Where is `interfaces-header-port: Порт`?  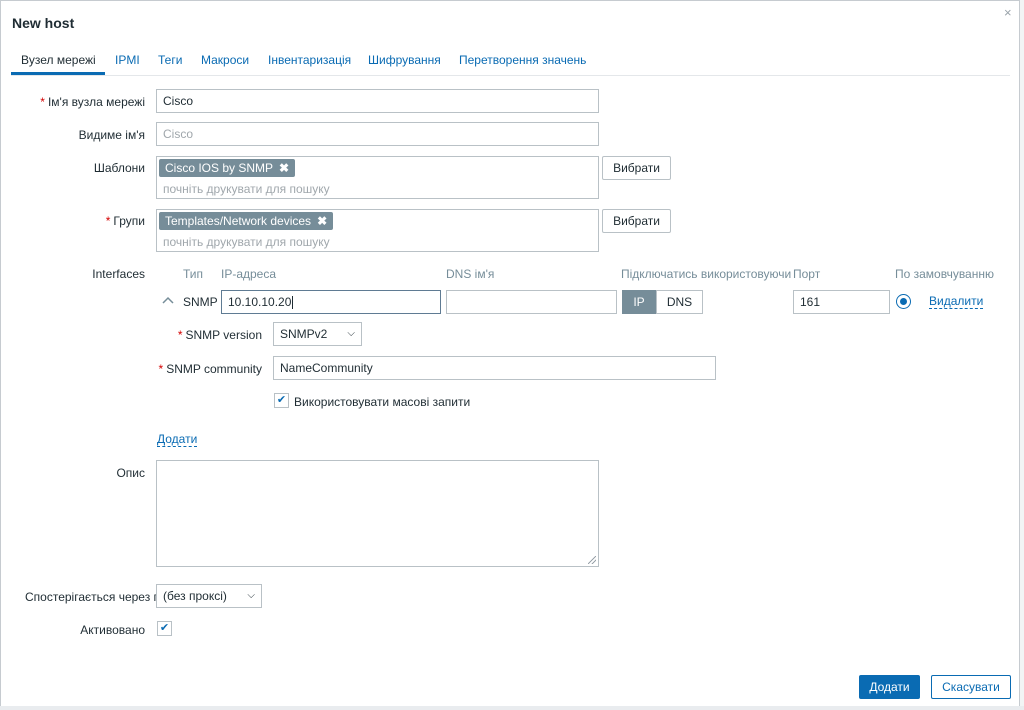 interfaces-header-port: Порт is located at coordinates (807, 274).